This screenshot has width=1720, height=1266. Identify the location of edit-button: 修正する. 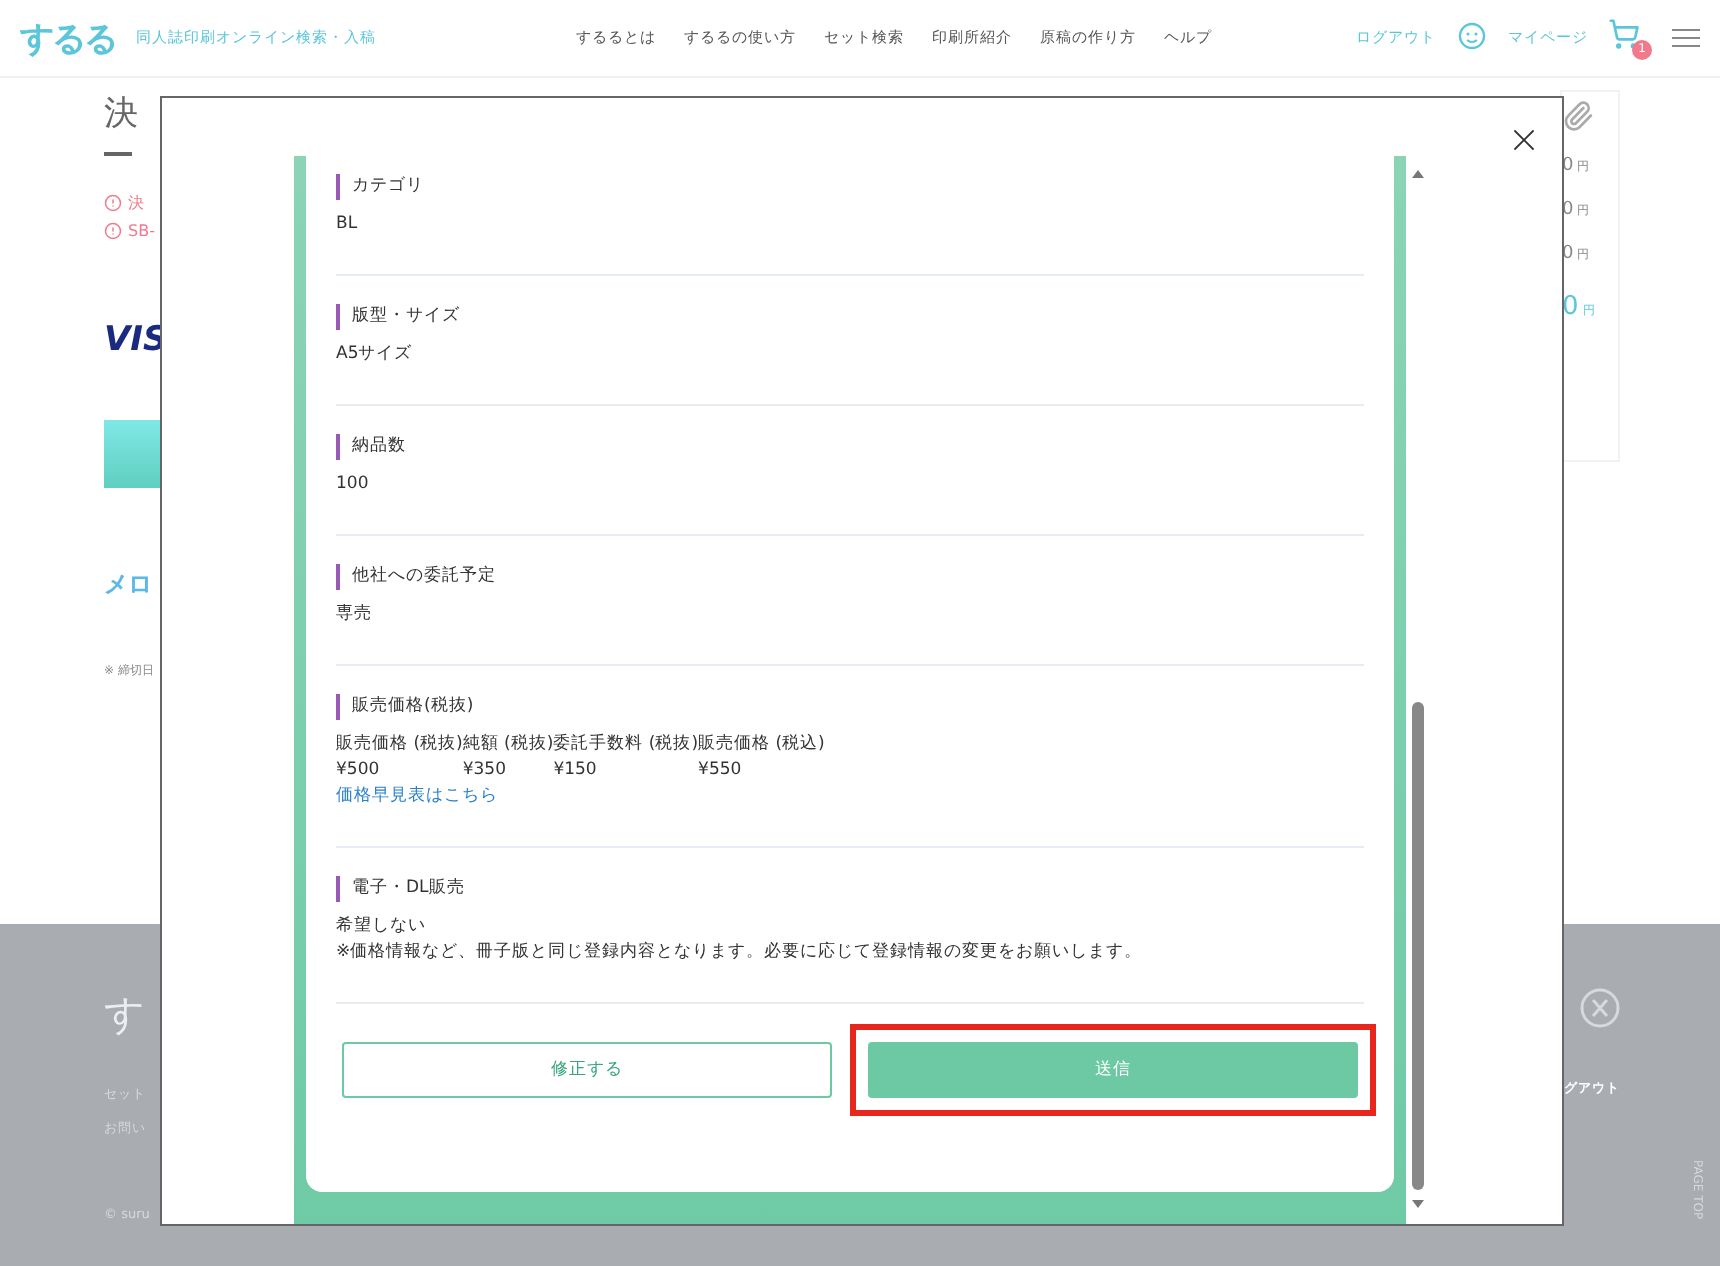
(587, 1070).